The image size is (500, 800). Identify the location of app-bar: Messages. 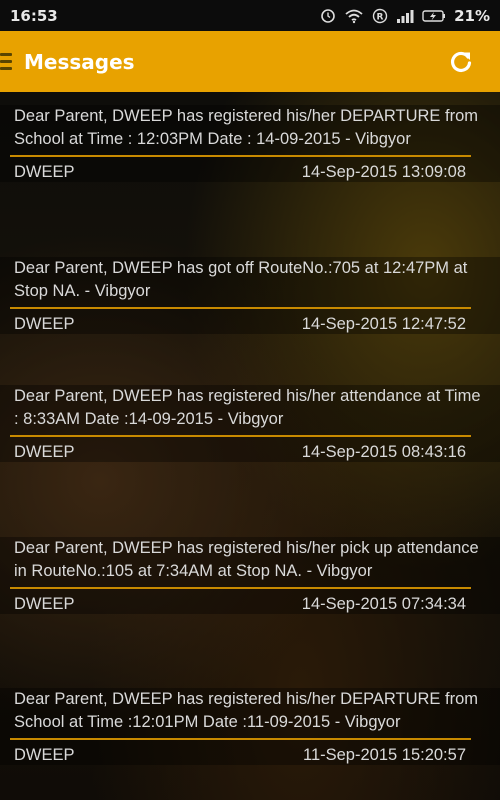
(250, 61).